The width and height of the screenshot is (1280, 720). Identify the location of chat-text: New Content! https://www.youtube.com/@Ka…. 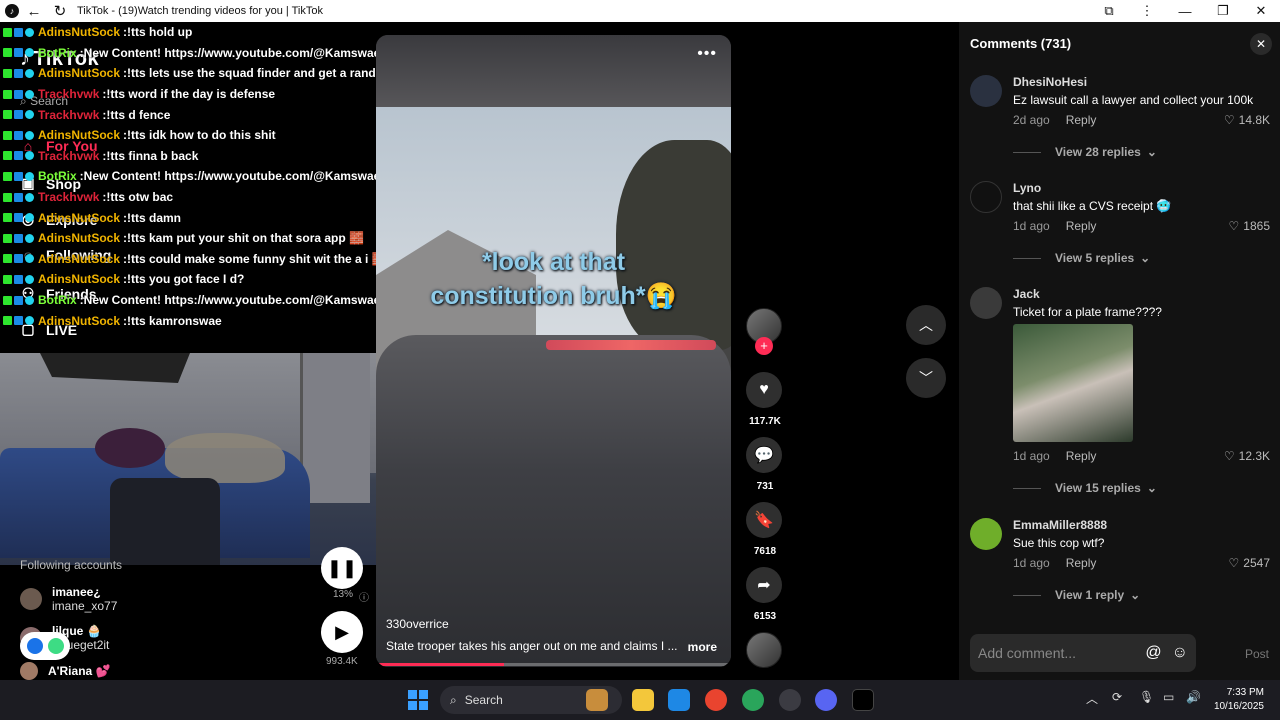
(229, 176).